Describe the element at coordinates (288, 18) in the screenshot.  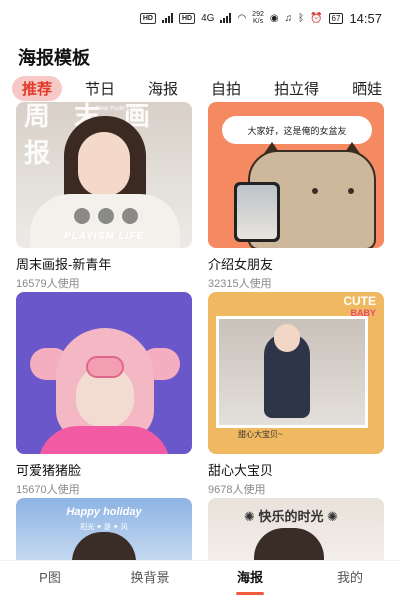
I see `bell-off-icon: ♫` at that location.